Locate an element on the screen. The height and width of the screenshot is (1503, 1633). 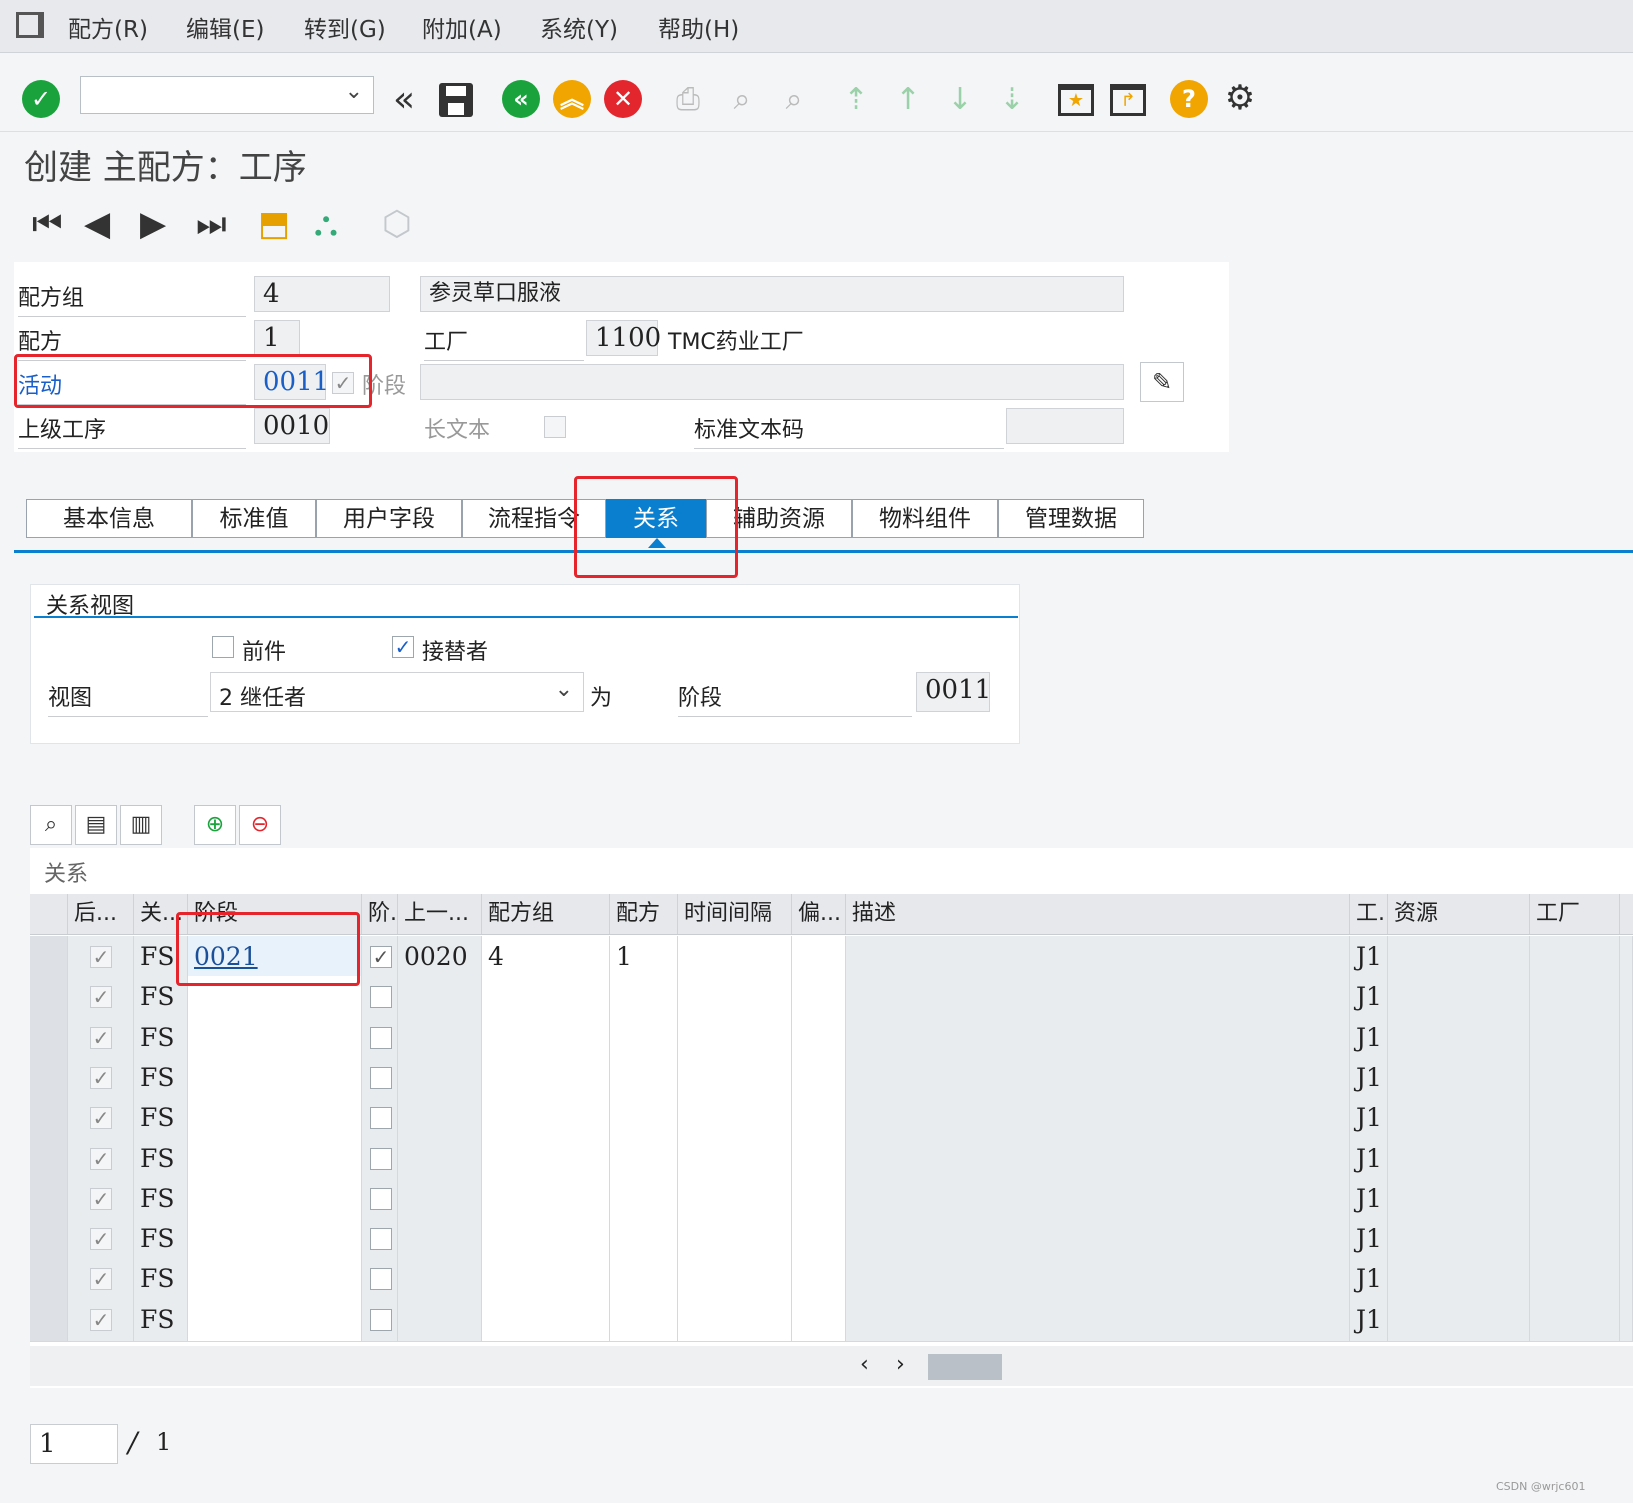
up-icon: ︽ is located at coordinates (572, 99).